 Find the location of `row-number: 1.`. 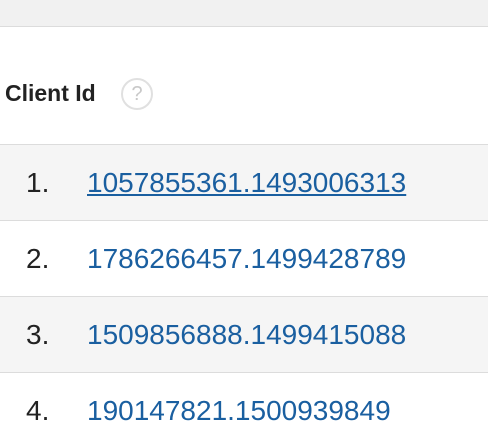

row-number: 1. is located at coordinates (38, 182).